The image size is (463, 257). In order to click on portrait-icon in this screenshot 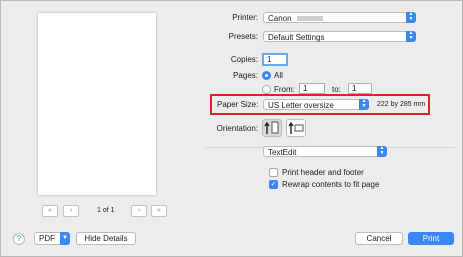, I will do `click(271, 127)`.